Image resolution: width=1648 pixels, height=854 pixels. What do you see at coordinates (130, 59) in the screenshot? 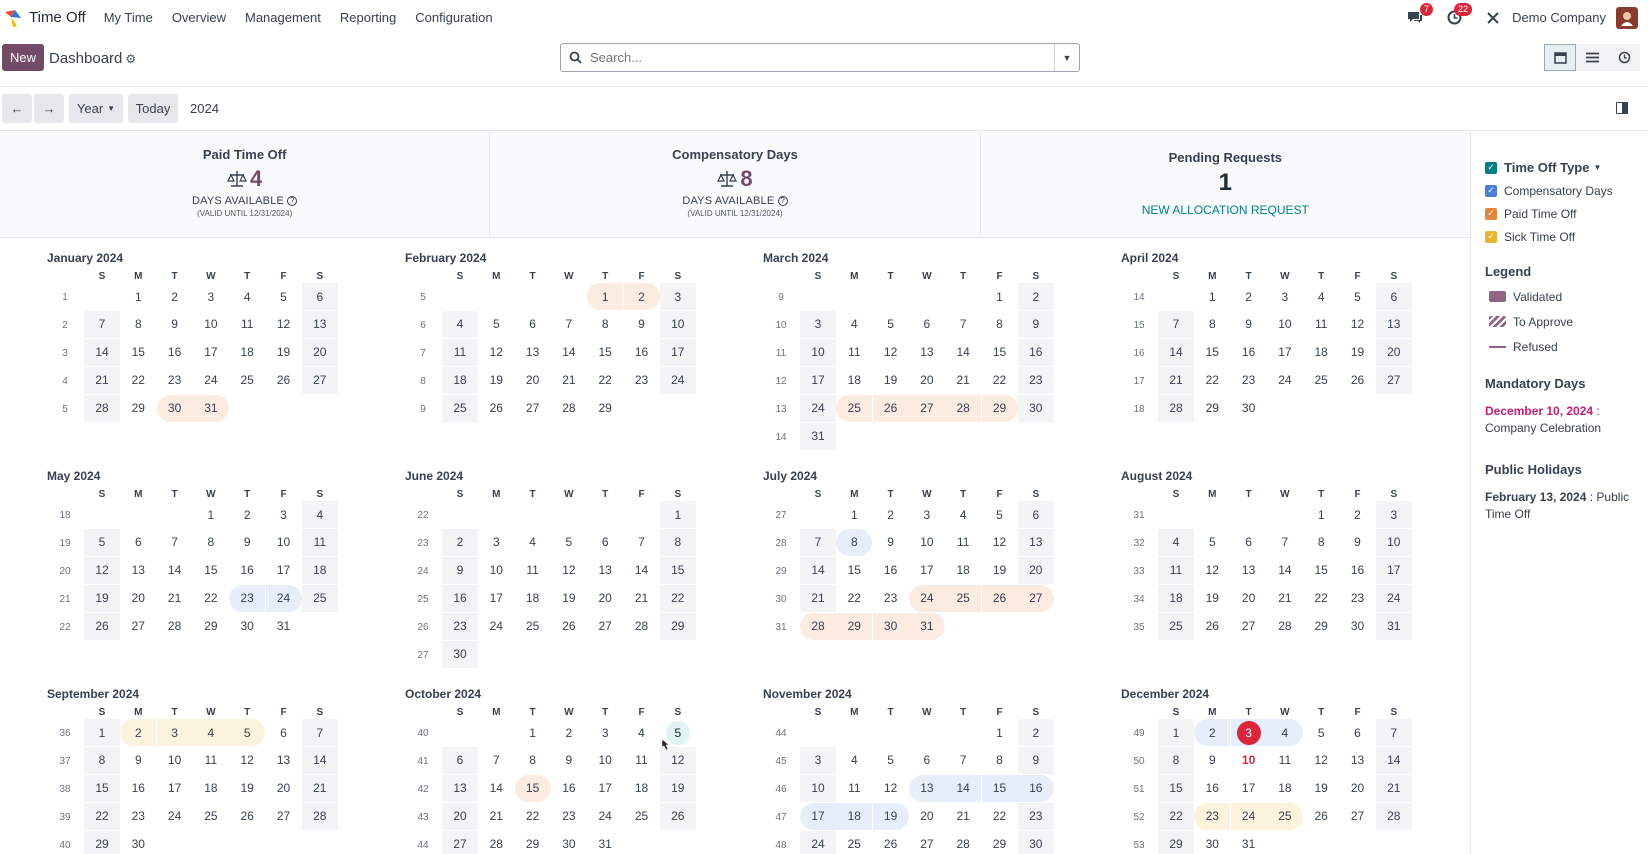
I see `gear-icon: ⚙` at bounding box center [130, 59].